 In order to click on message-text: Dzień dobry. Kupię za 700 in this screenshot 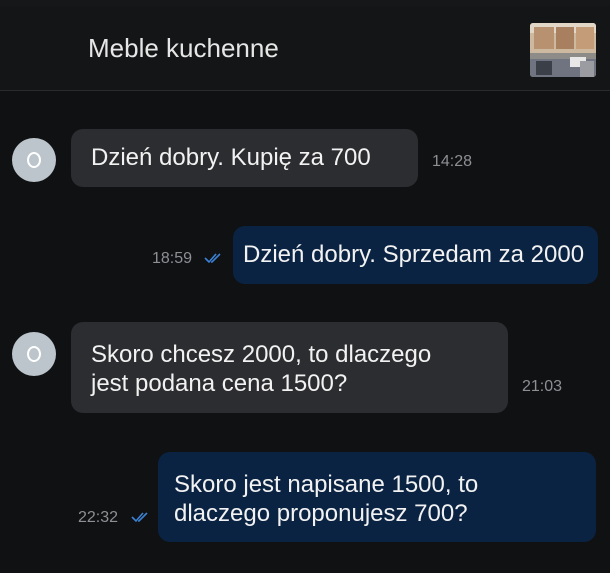, I will do `click(231, 157)`.